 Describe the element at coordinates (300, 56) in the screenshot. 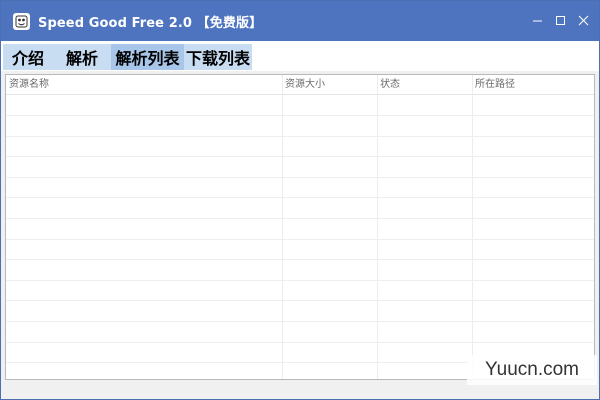

I see `tab-strip: 介绍 解析 解析列表 下载列表` at that location.